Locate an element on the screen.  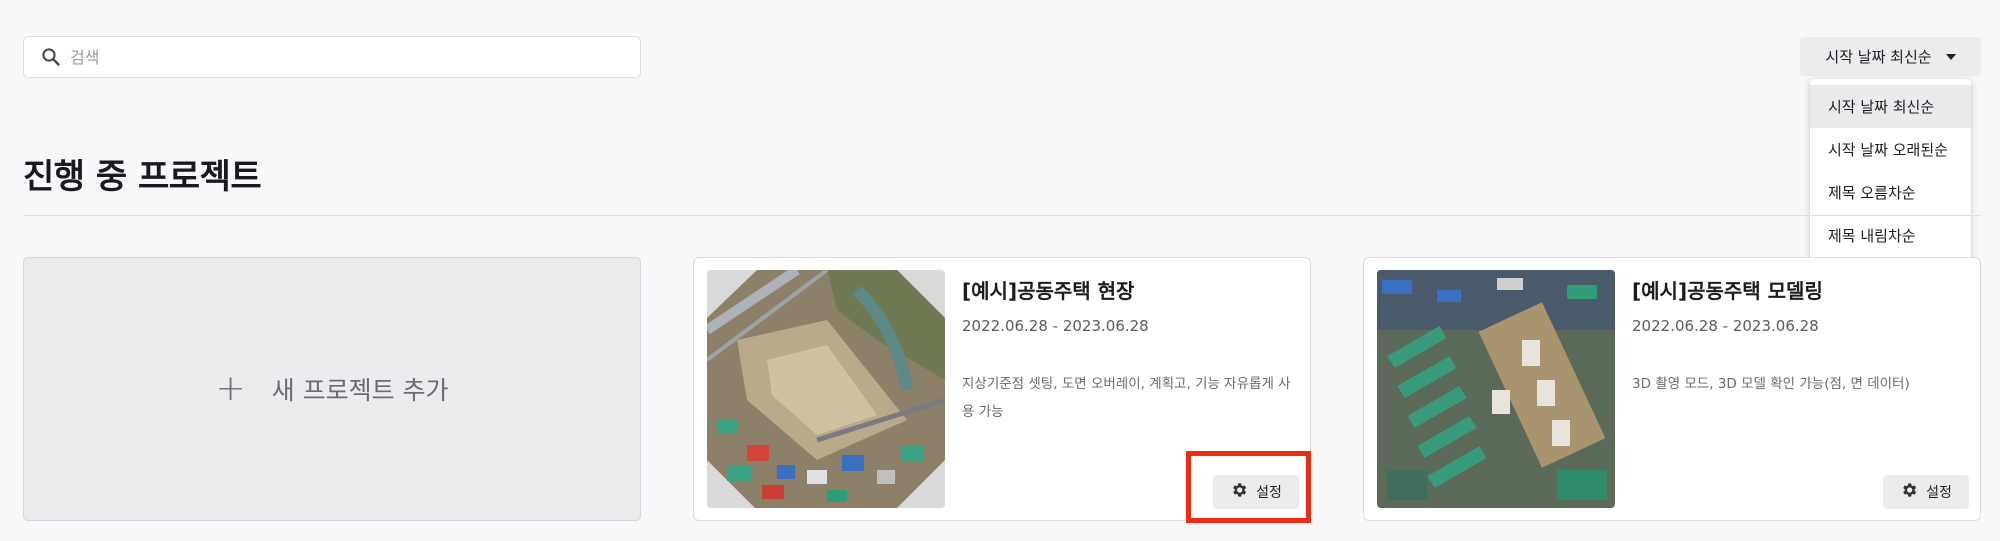
sort-option-newest: 시작 날짜 최신순 is located at coordinates (1890, 106).